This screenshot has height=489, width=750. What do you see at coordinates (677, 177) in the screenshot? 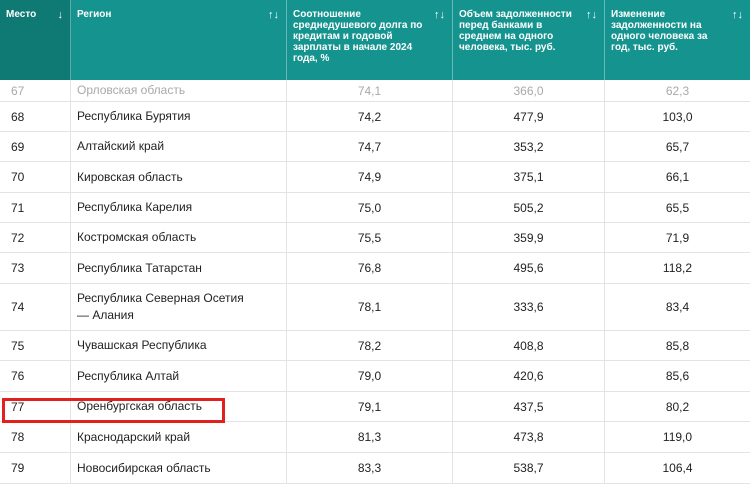
I see `change-cell: 66,1` at bounding box center [677, 177].